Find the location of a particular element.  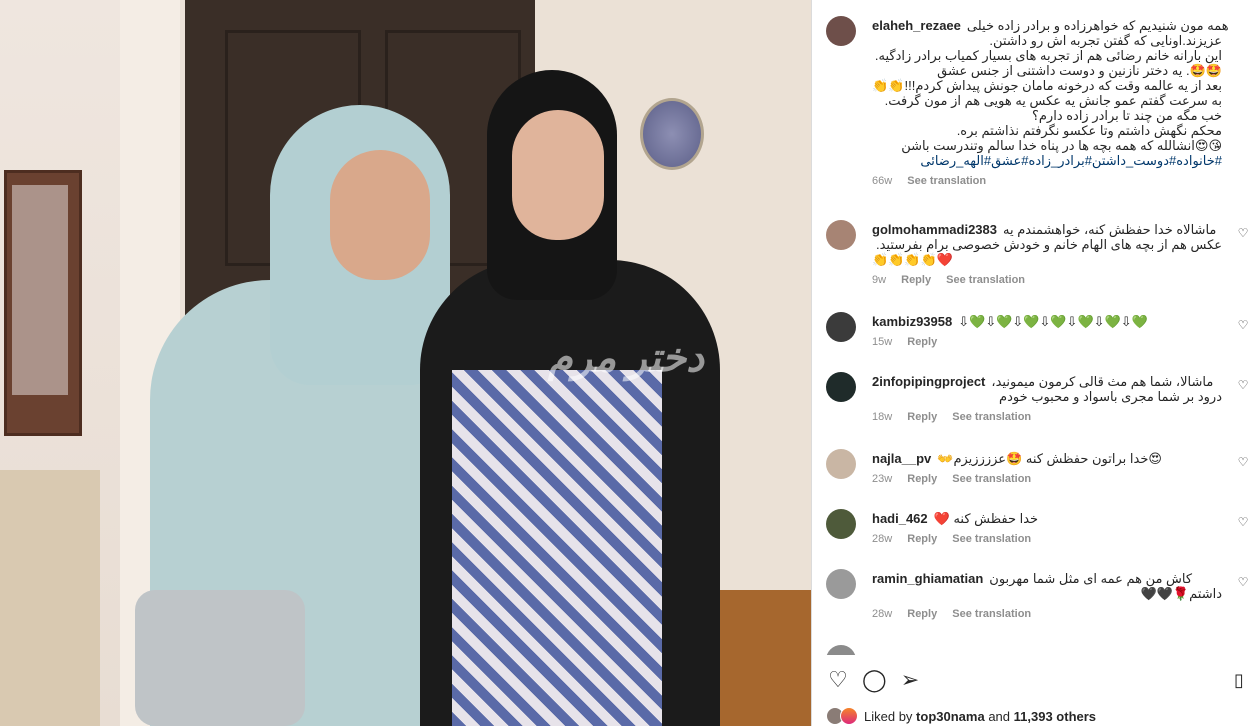

caption-meta: 66w See translation is located at coordinates (1047, 181).